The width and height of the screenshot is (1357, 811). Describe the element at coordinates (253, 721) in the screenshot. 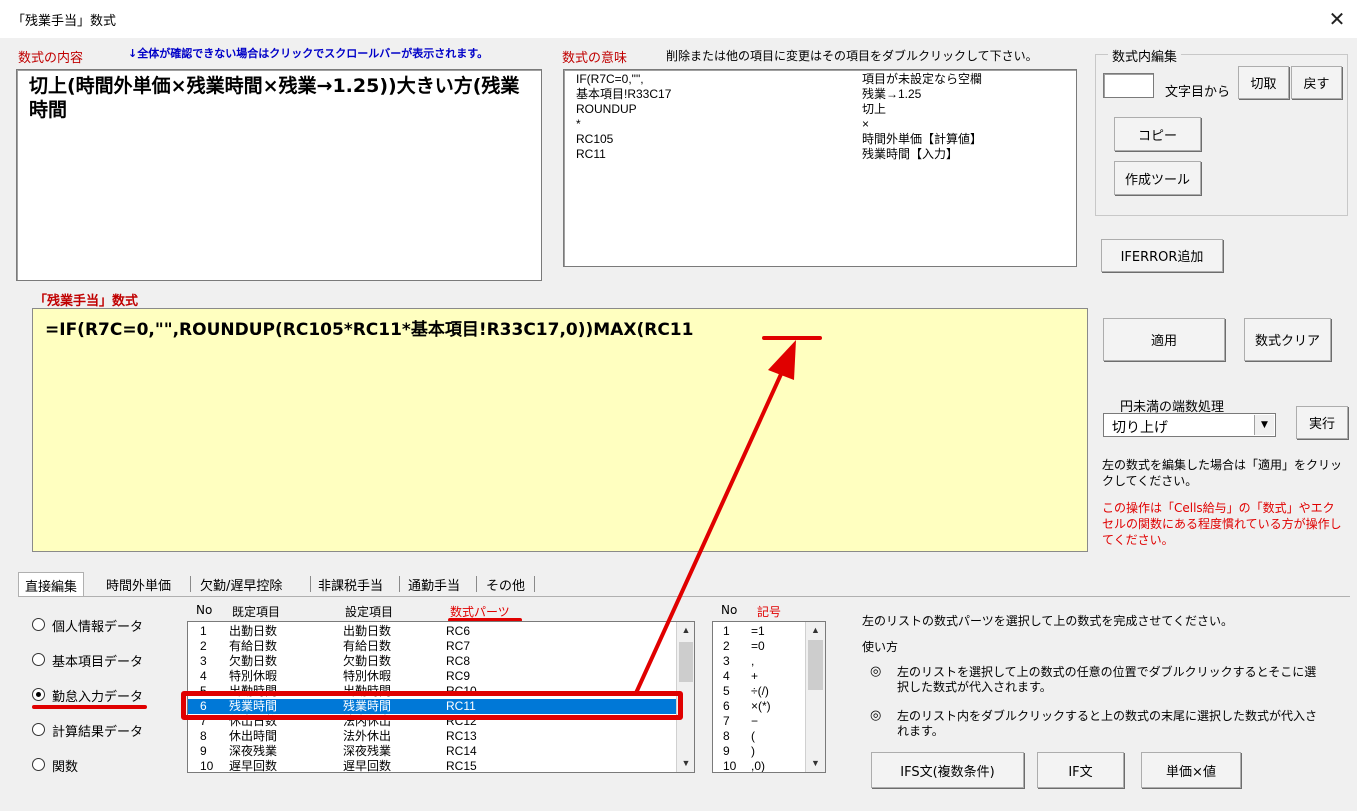

I see `list-cell-default: 休出日数` at that location.